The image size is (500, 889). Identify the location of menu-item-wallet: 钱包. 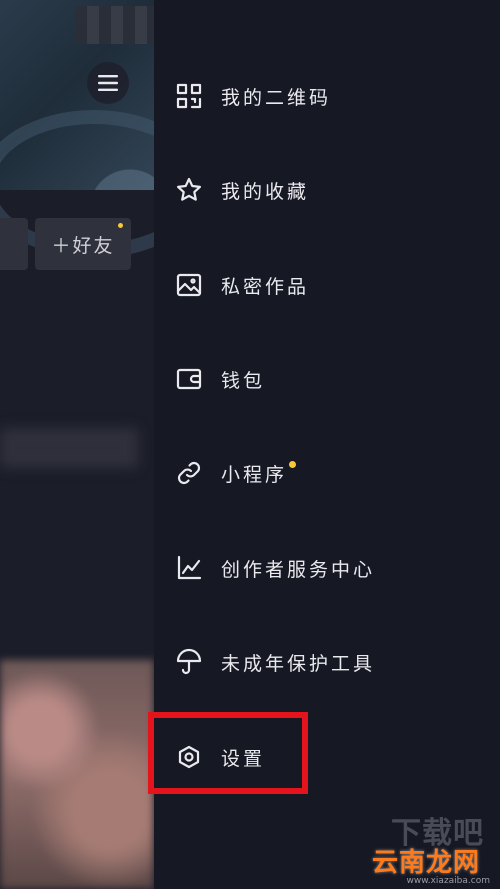
(219, 379).